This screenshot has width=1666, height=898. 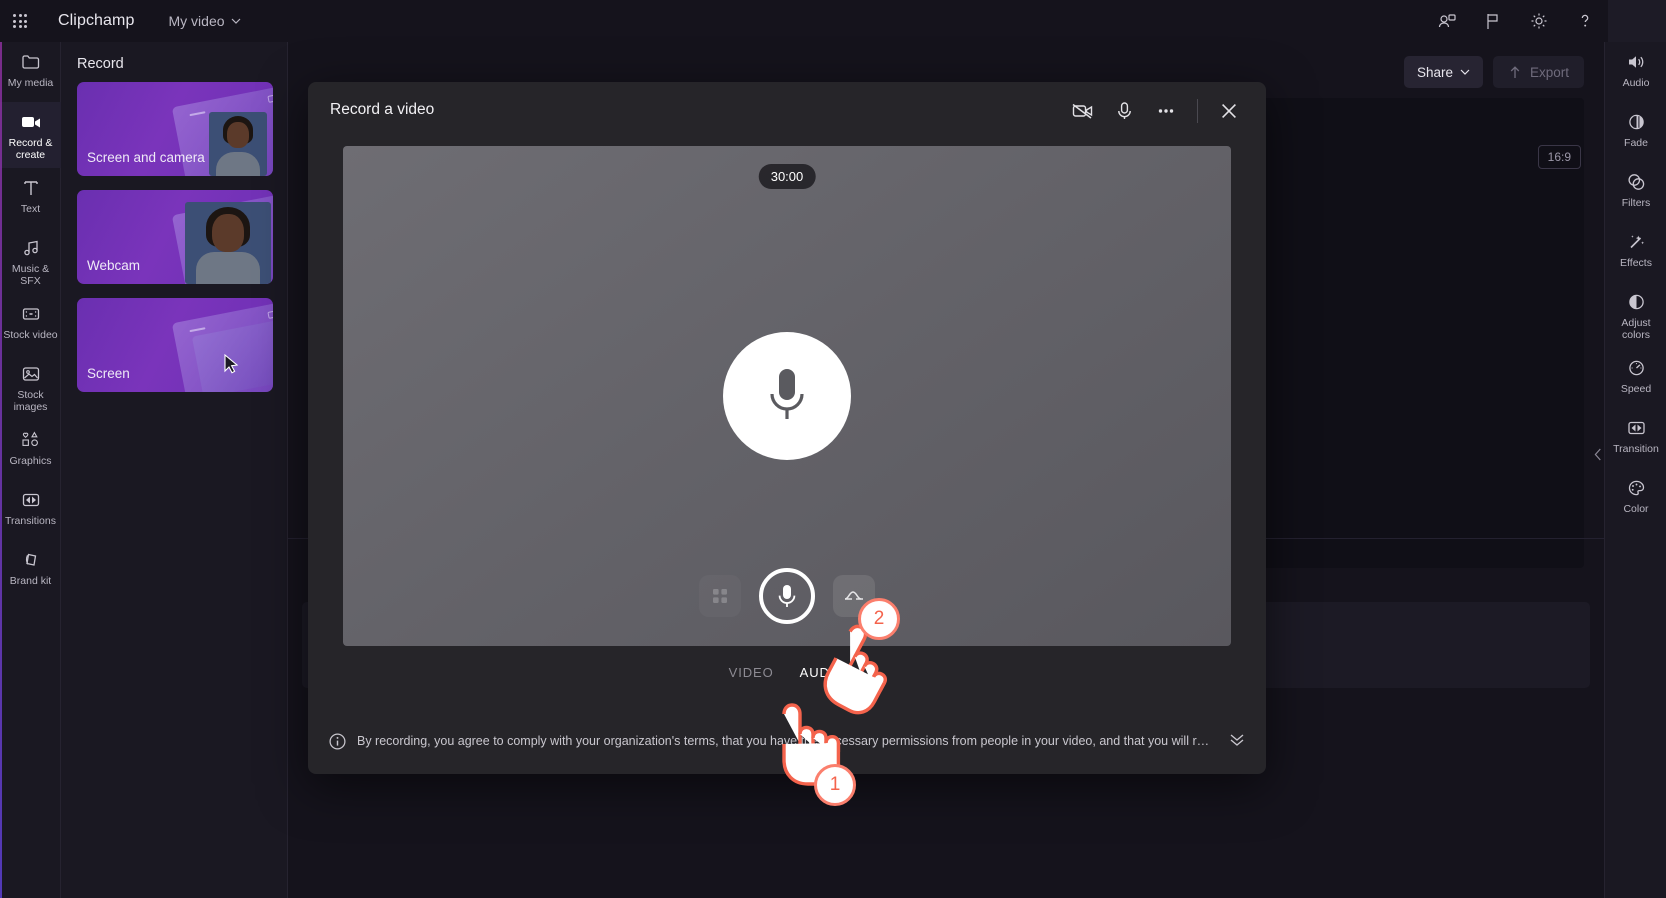 What do you see at coordinates (1636, 509) in the screenshot?
I see `right-item-label: Color` at bounding box center [1636, 509].